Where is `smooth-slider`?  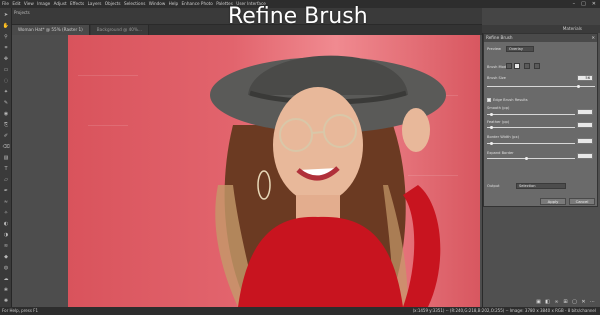
smooth-slider is located at coordinates (531, 114).